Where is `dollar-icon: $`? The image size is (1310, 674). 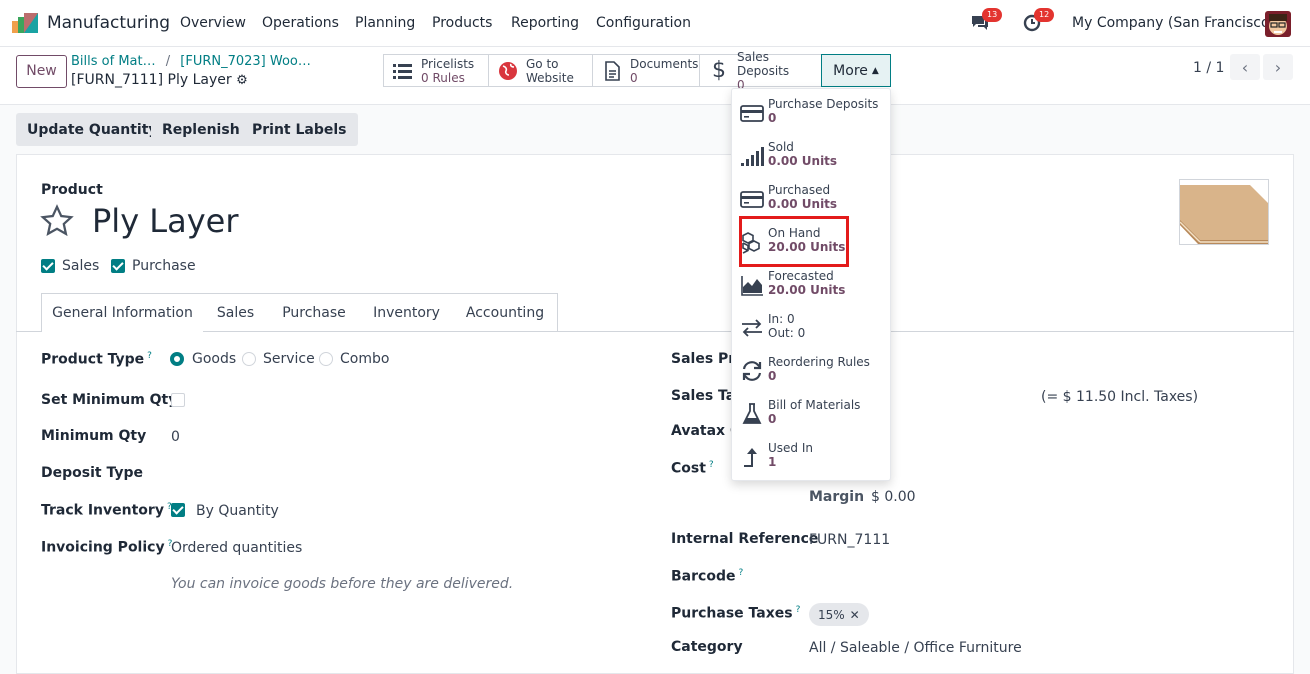 dollar-icon: $ is located at coordinates (719, 70).